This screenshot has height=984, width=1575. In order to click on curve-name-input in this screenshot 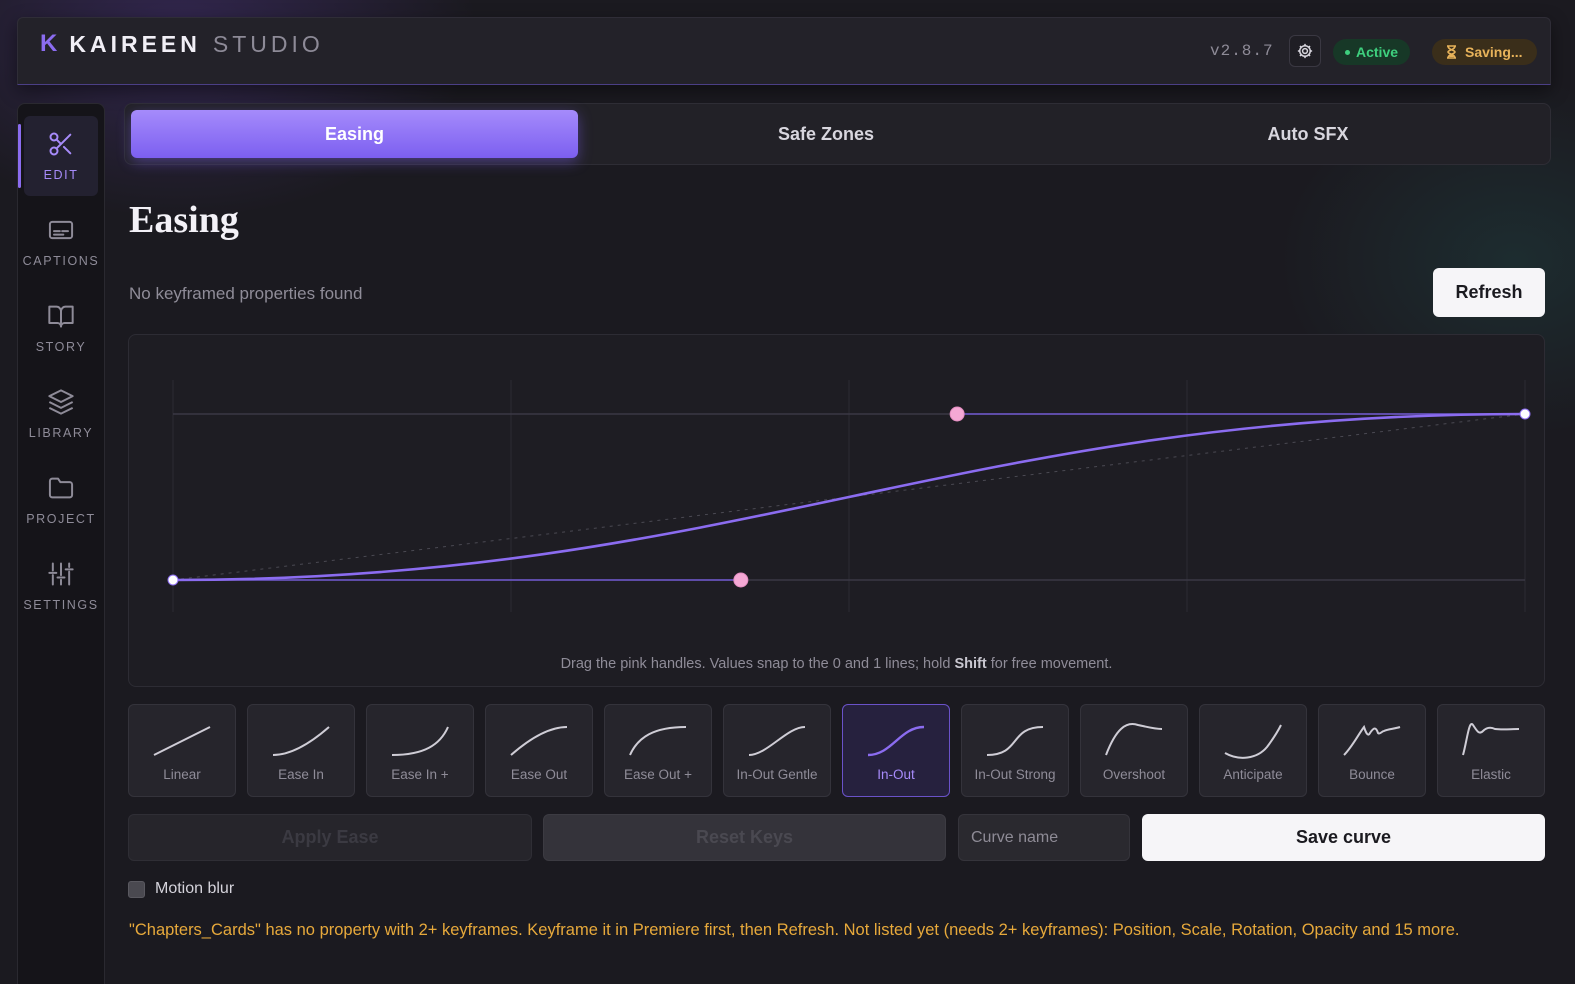, I will do `click(1044, 837)`.